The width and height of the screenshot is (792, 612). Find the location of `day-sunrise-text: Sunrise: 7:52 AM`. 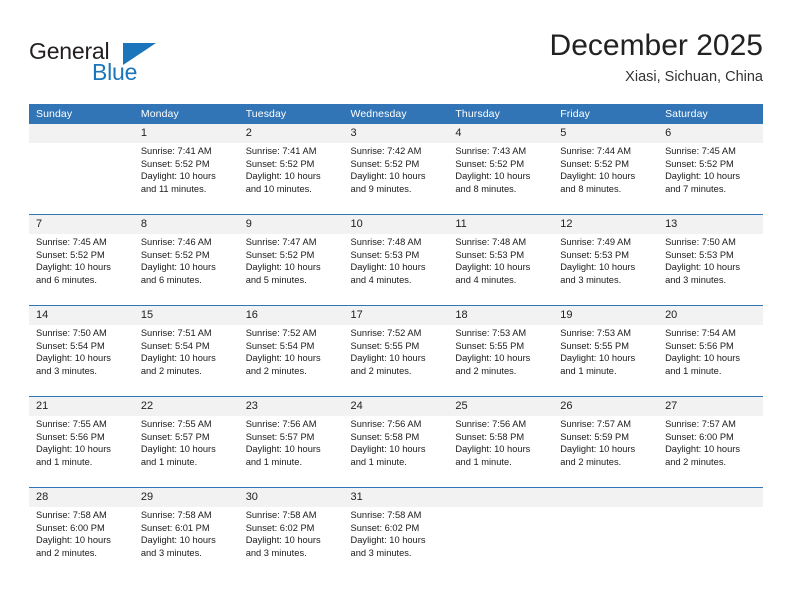

day-sunrise-text: Sunrise: 7:52 AM is located at coordinates (386, 333).